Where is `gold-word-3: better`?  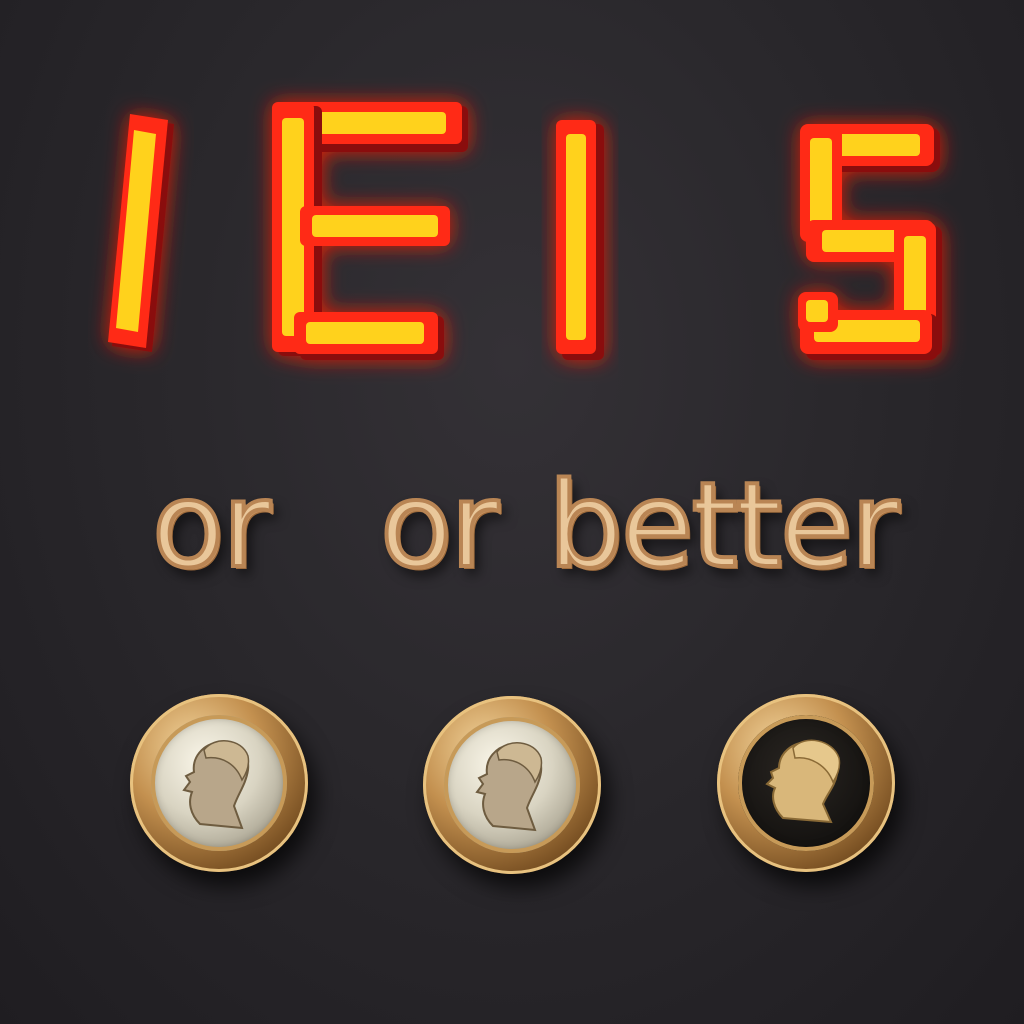
gold-word-3: better is located at coordinates (723, 525).